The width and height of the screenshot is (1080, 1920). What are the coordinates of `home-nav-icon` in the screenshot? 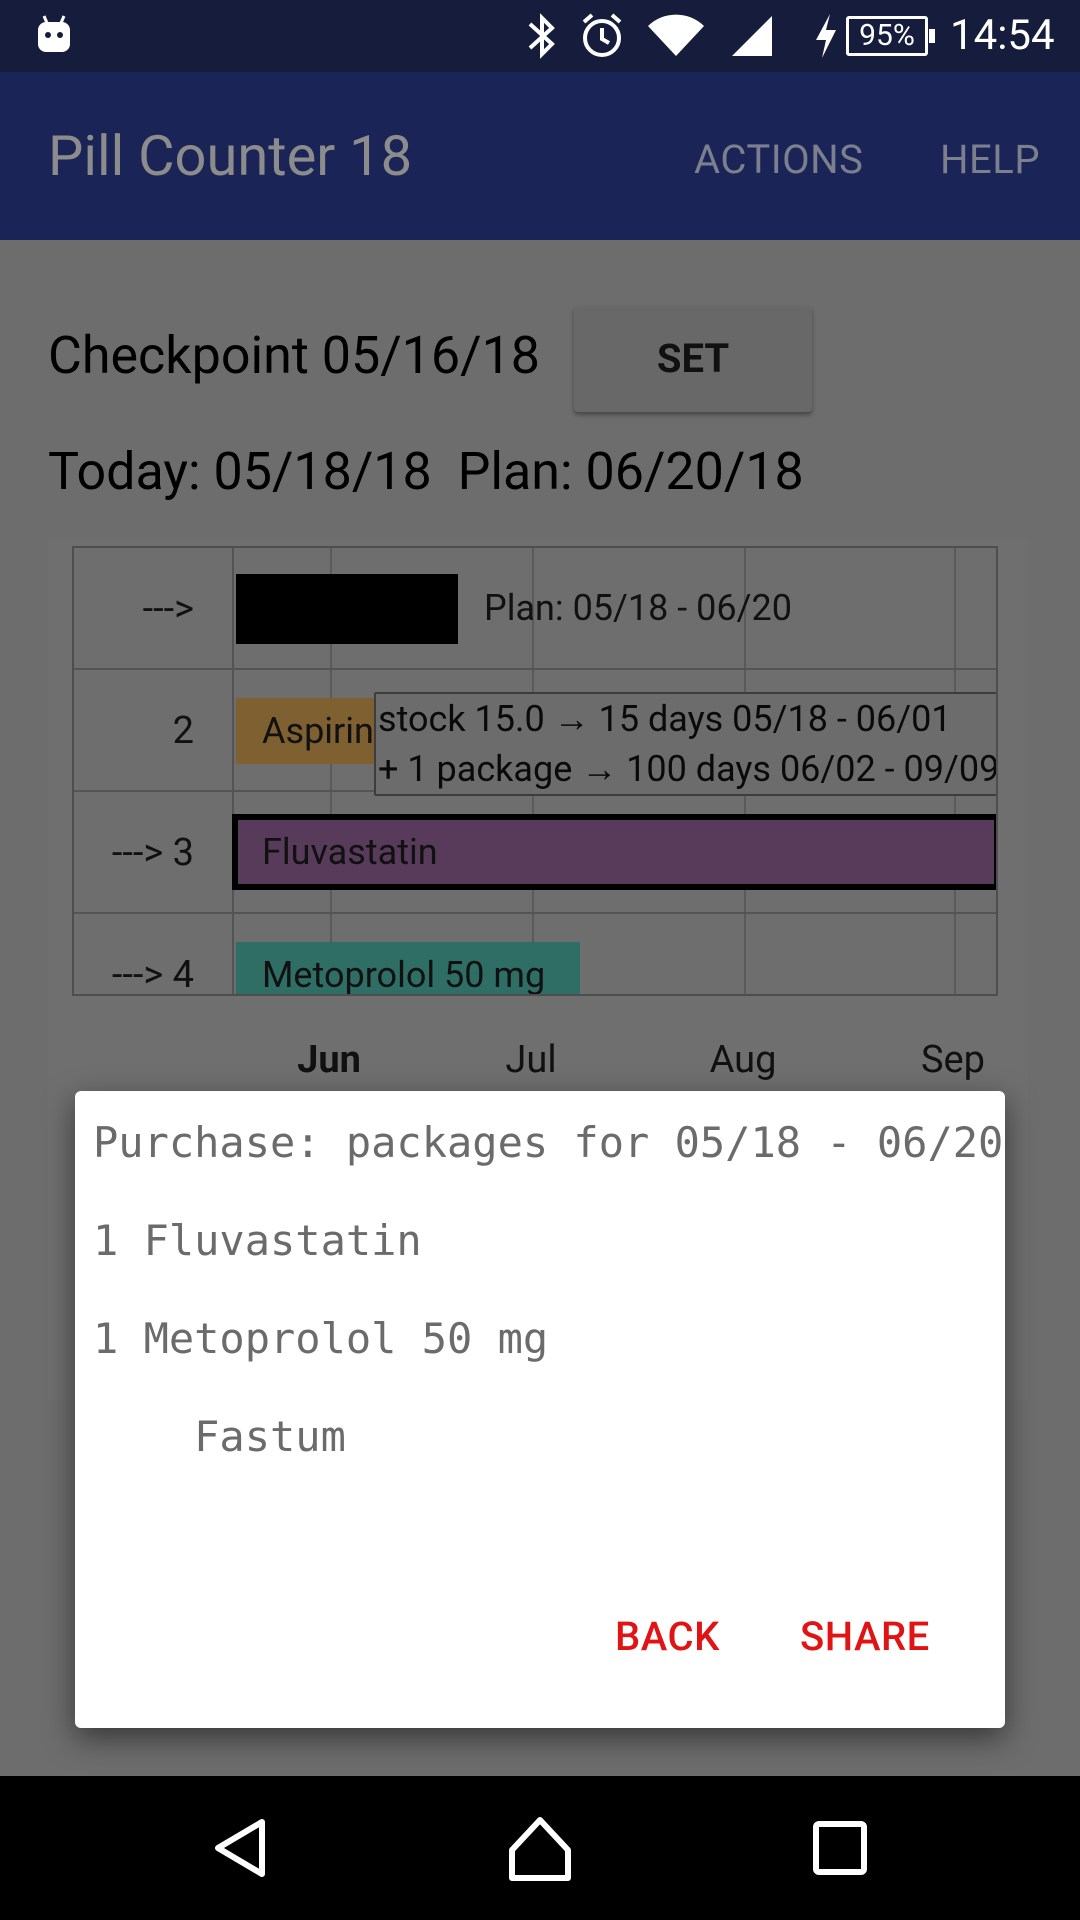 It's located at (540, 1848).